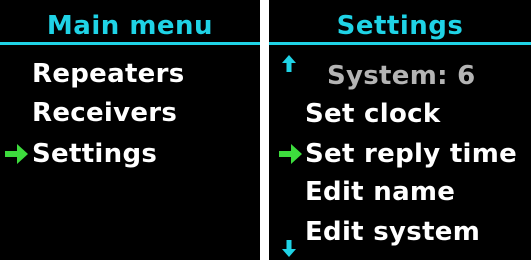 This screenshot has width=531, height=260. Describe the element at coordinates (372, 114) in the screenshot. I see `settings-item-set-clock: Set clock` at that location.